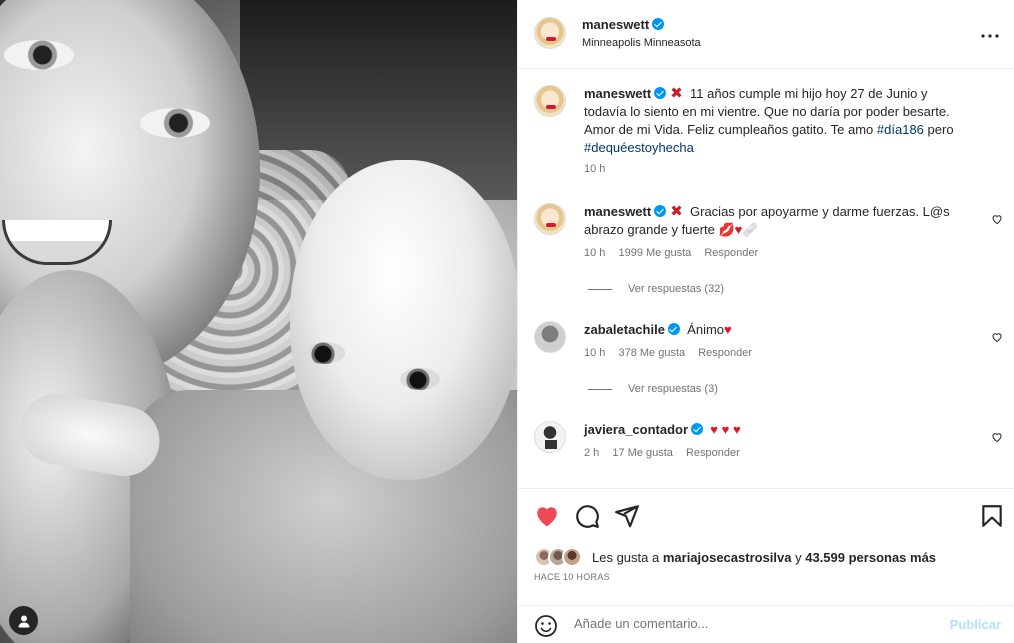 The height and width of the screenshot is (643, 1014). I want to click on likes-others: 43.599 personas más, so click(870, 557).